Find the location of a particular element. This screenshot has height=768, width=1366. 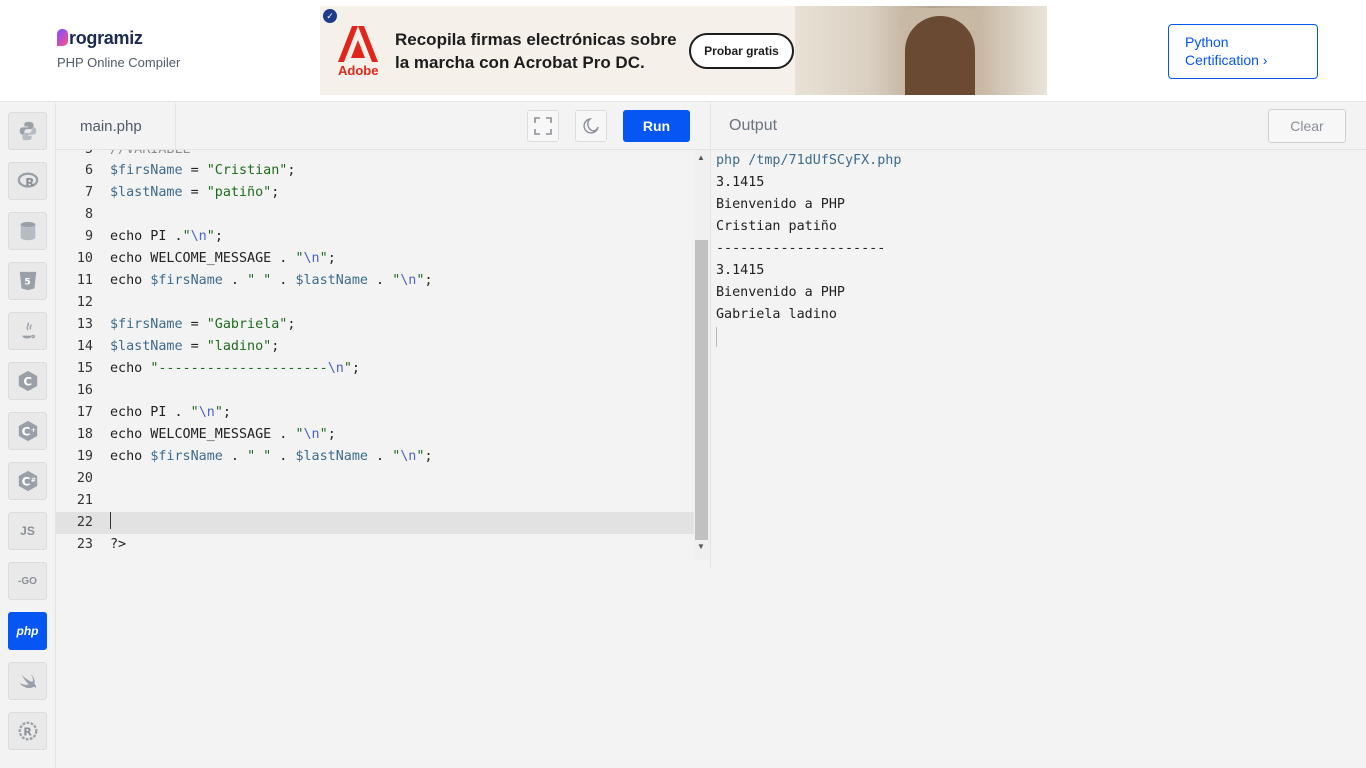

language-sidebar: R 5 C C + C # JS -GO php R is located at coordinates (28, 435).